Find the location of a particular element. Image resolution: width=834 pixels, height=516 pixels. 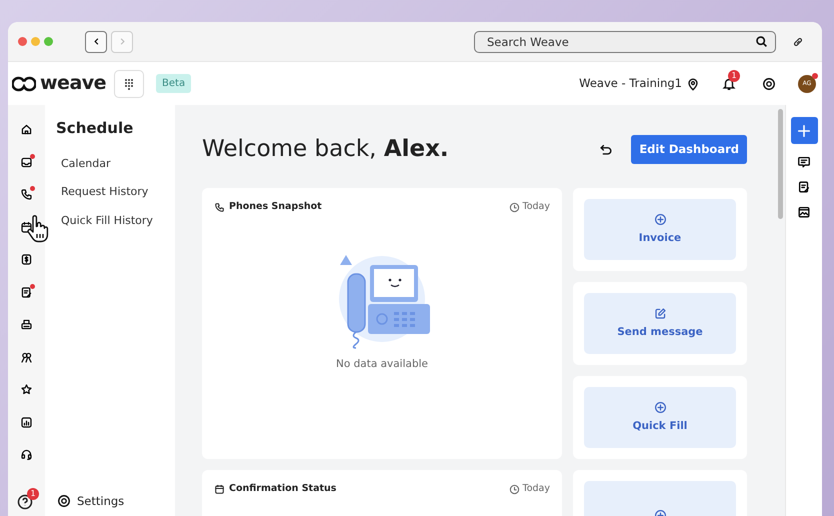

empty-state-text: No data available is located at coordinates (382, 364).